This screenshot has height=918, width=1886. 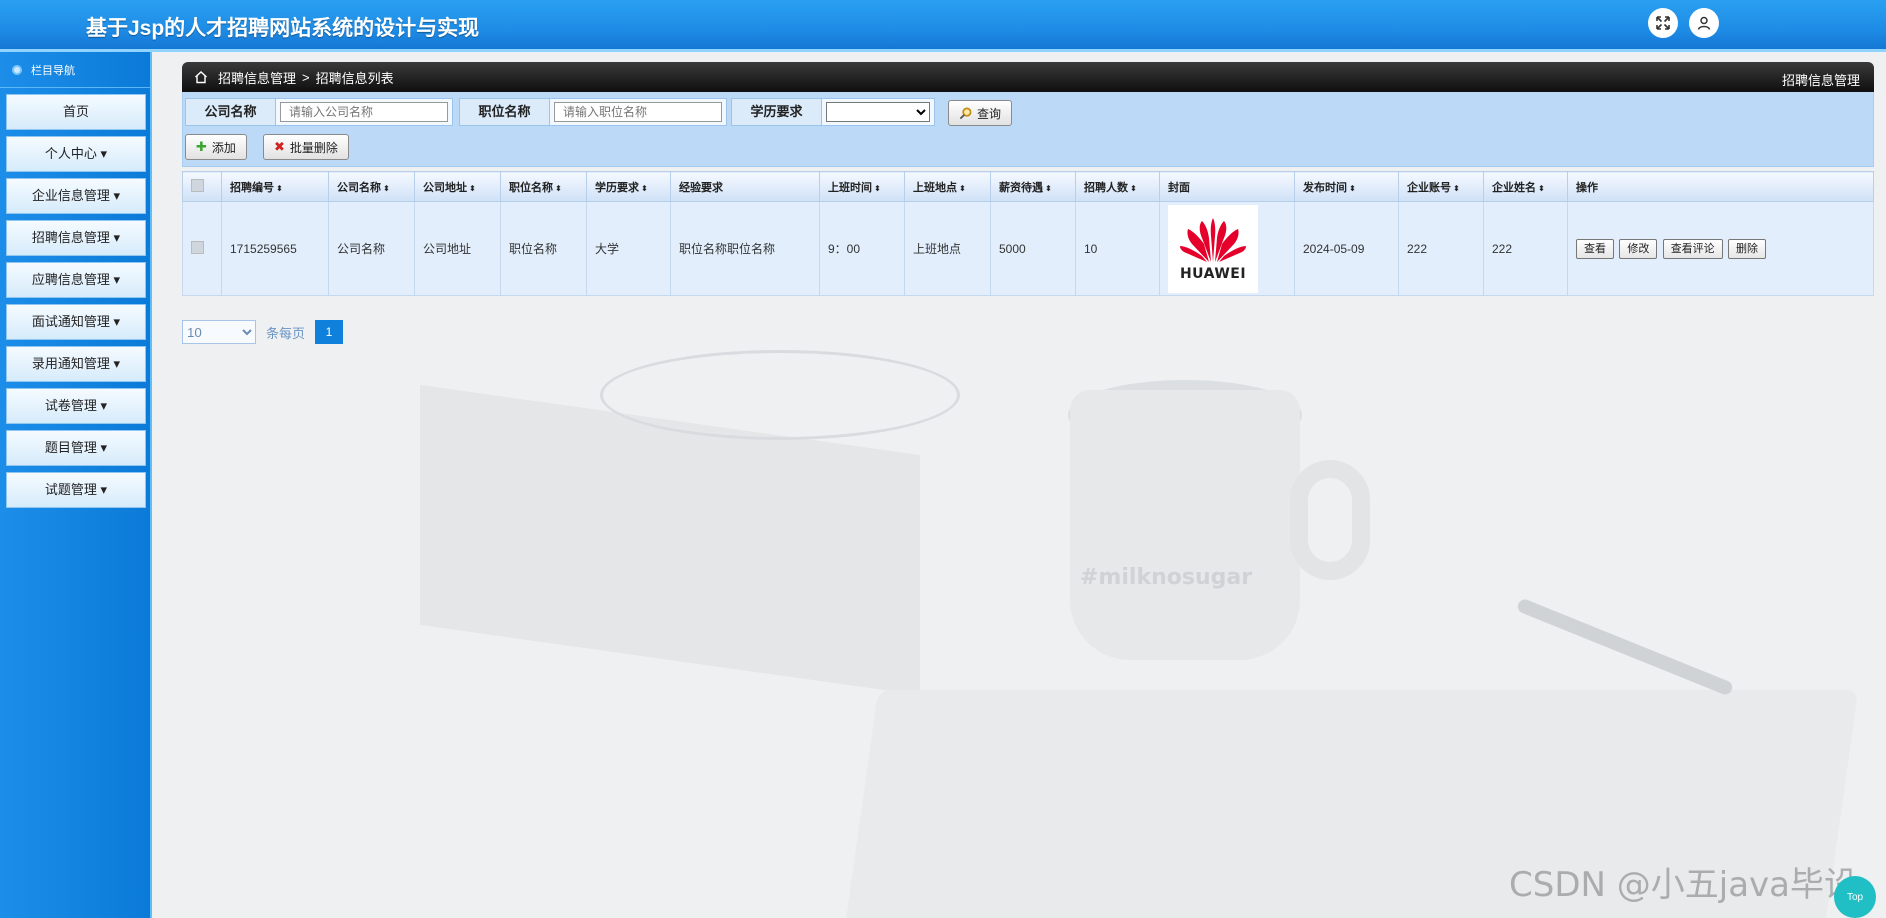 I want to click on search-icon, so click(x=965, y=113).